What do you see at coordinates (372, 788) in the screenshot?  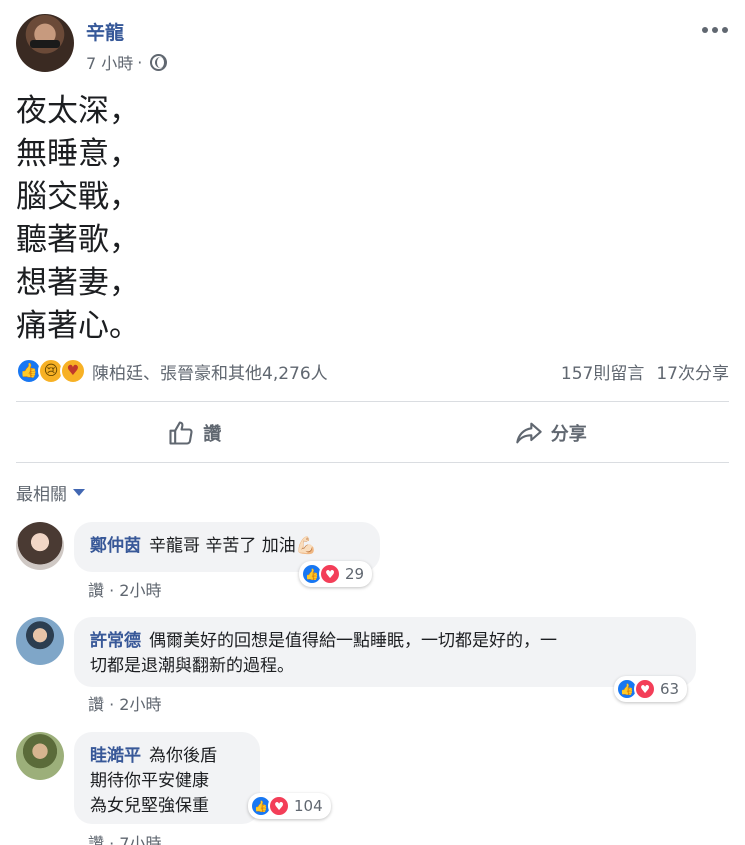 I see `comment: 眭澔平 為你後盾 期待你平安健康 為女兒堅強保重 👍 ♥ 104 讚 · 7小時` at bounding box center [372, 788].